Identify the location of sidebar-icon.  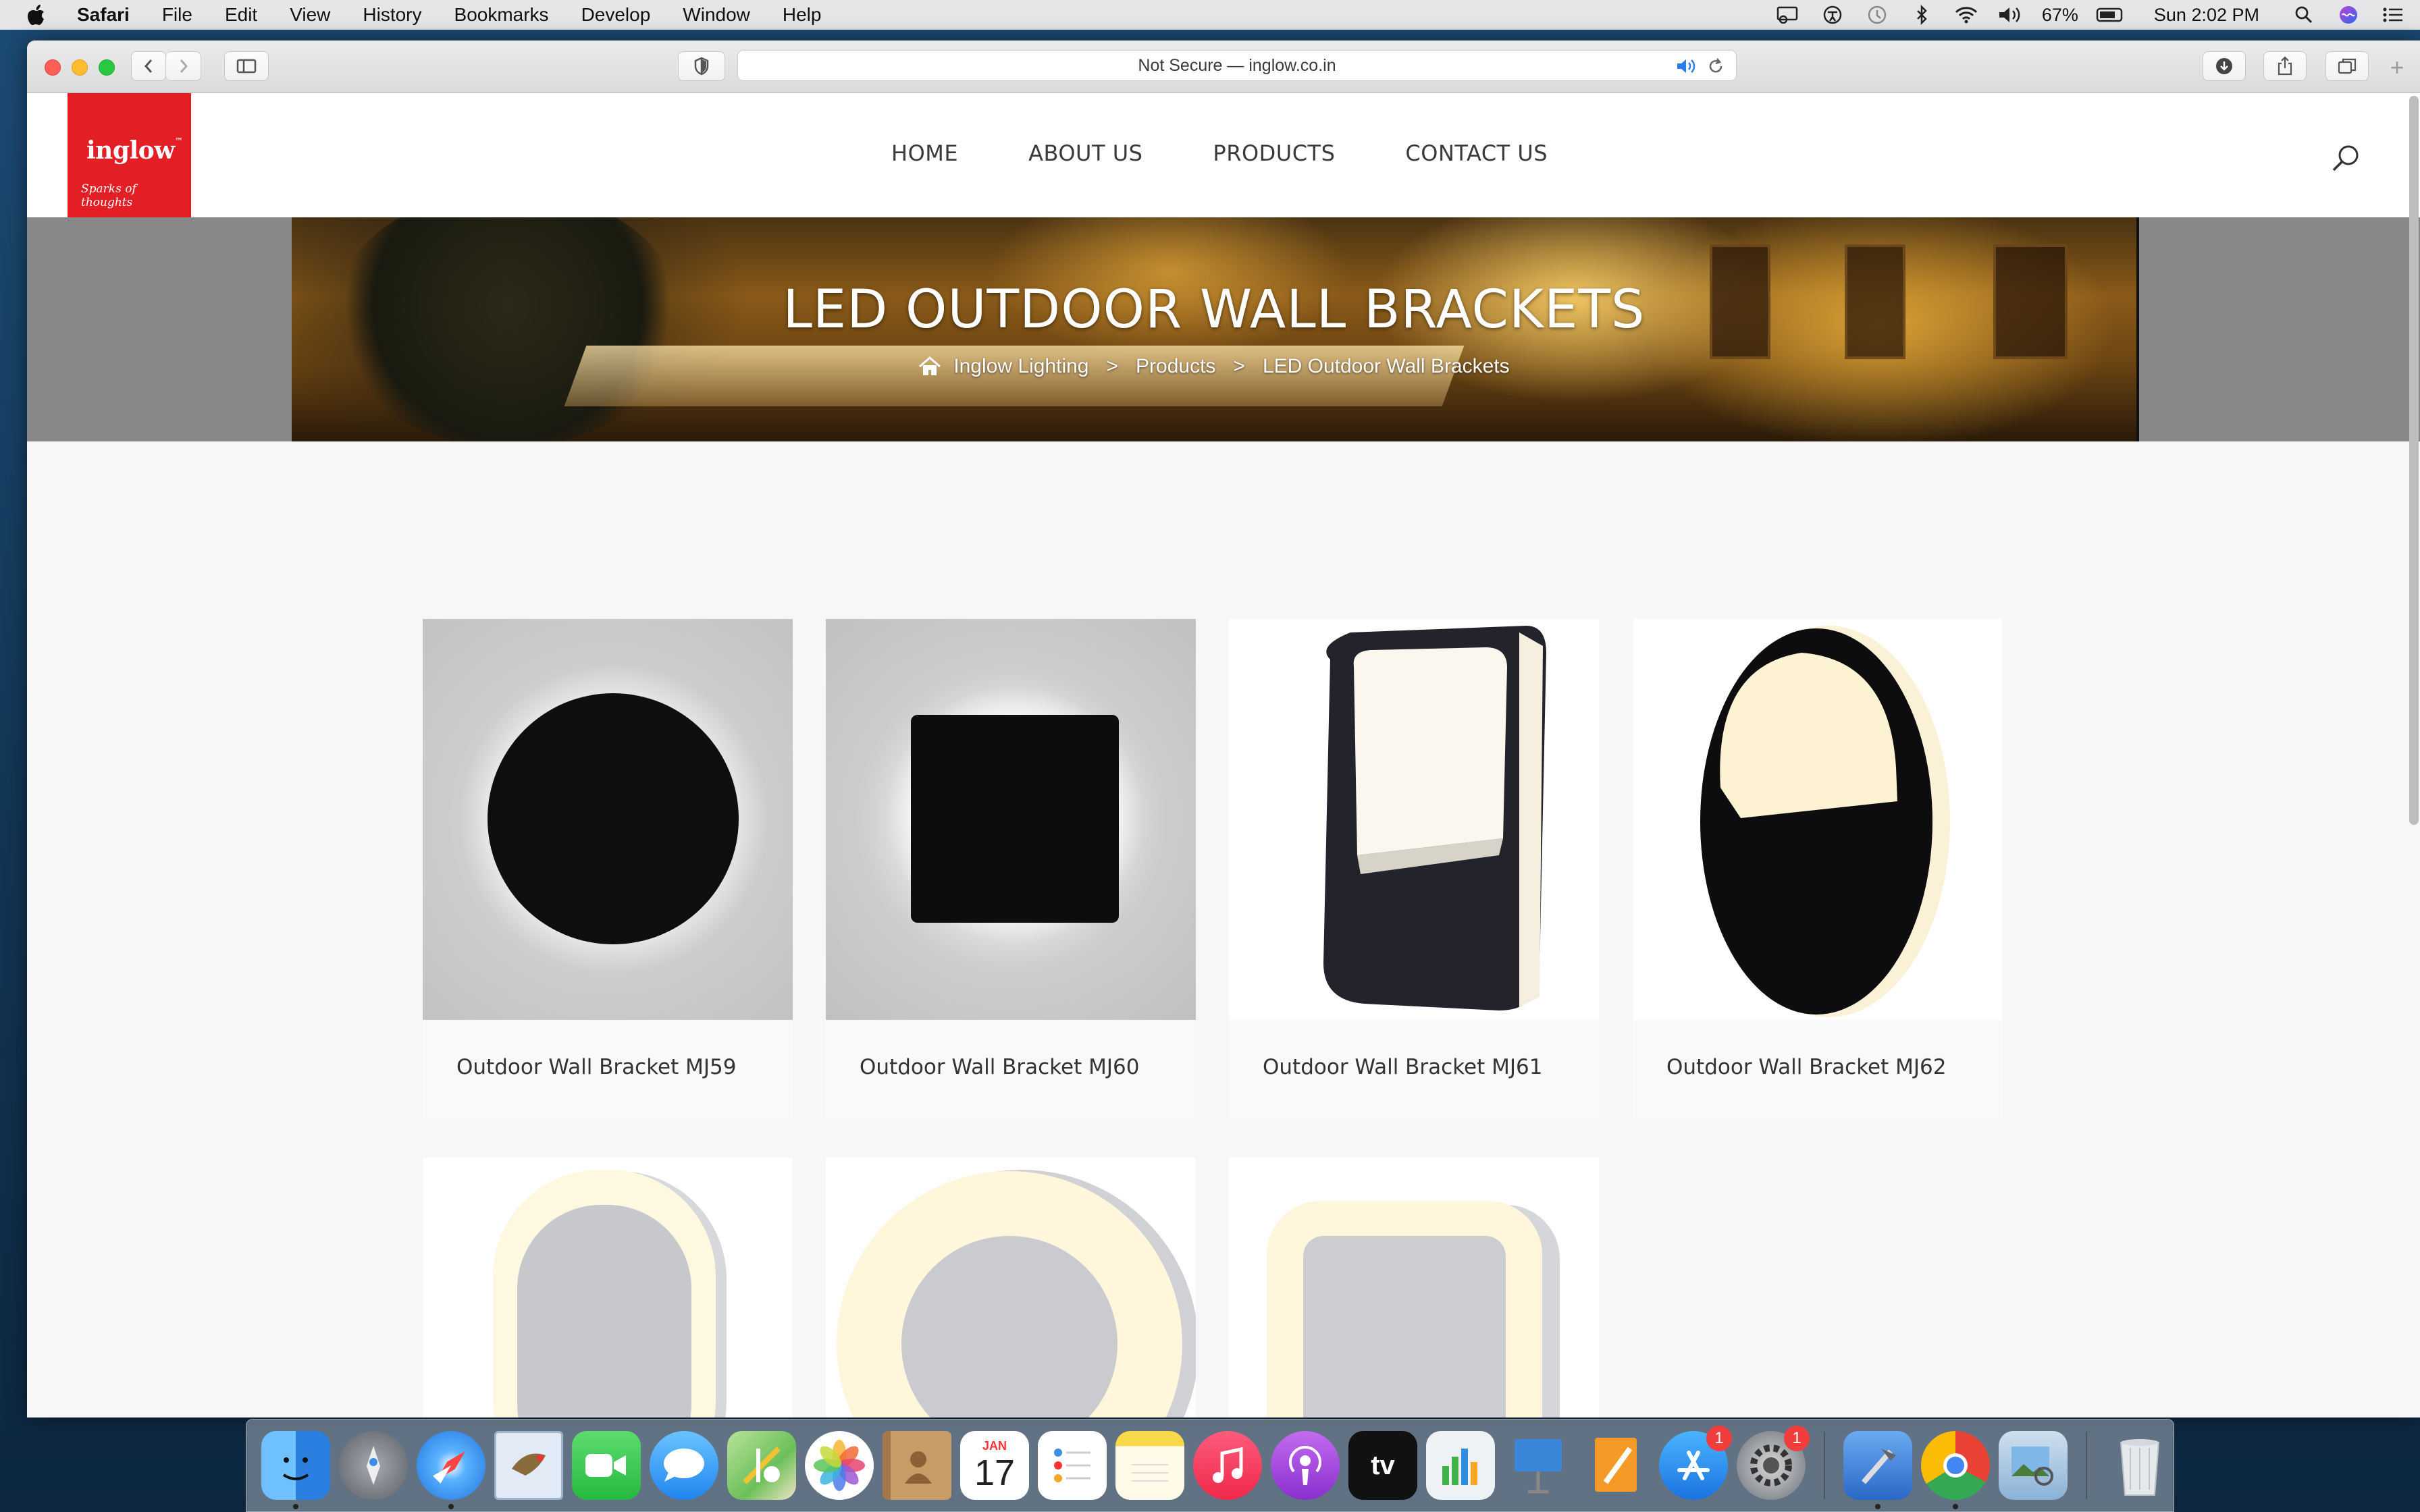
(246, 66).